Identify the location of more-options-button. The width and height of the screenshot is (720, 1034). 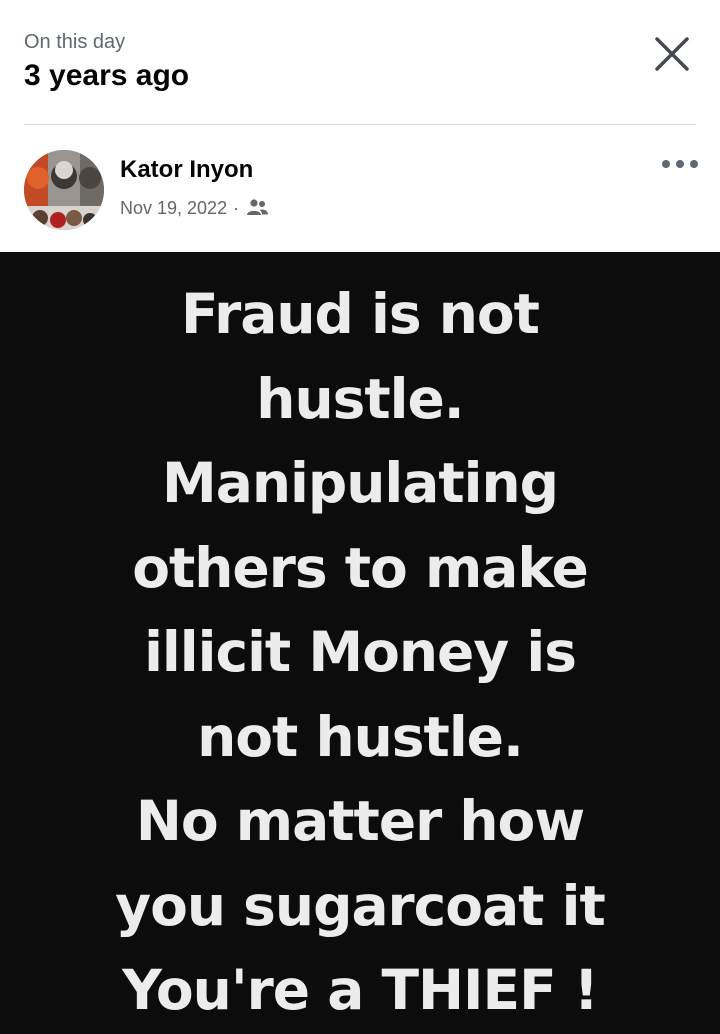
(680, 164).